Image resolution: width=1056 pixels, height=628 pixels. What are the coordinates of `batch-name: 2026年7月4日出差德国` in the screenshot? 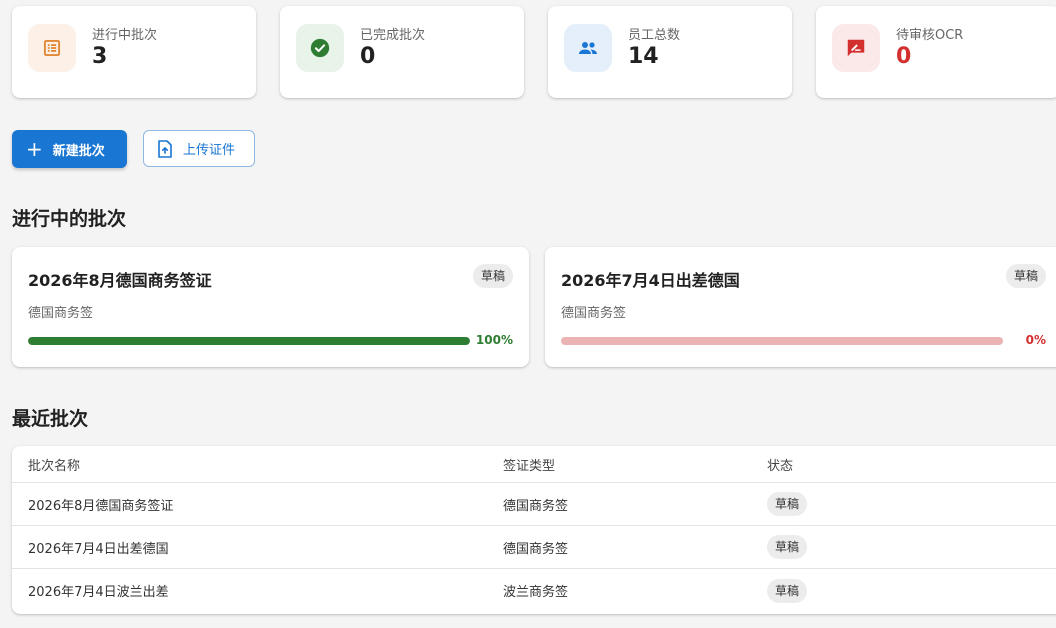 It's located at (650, 280).